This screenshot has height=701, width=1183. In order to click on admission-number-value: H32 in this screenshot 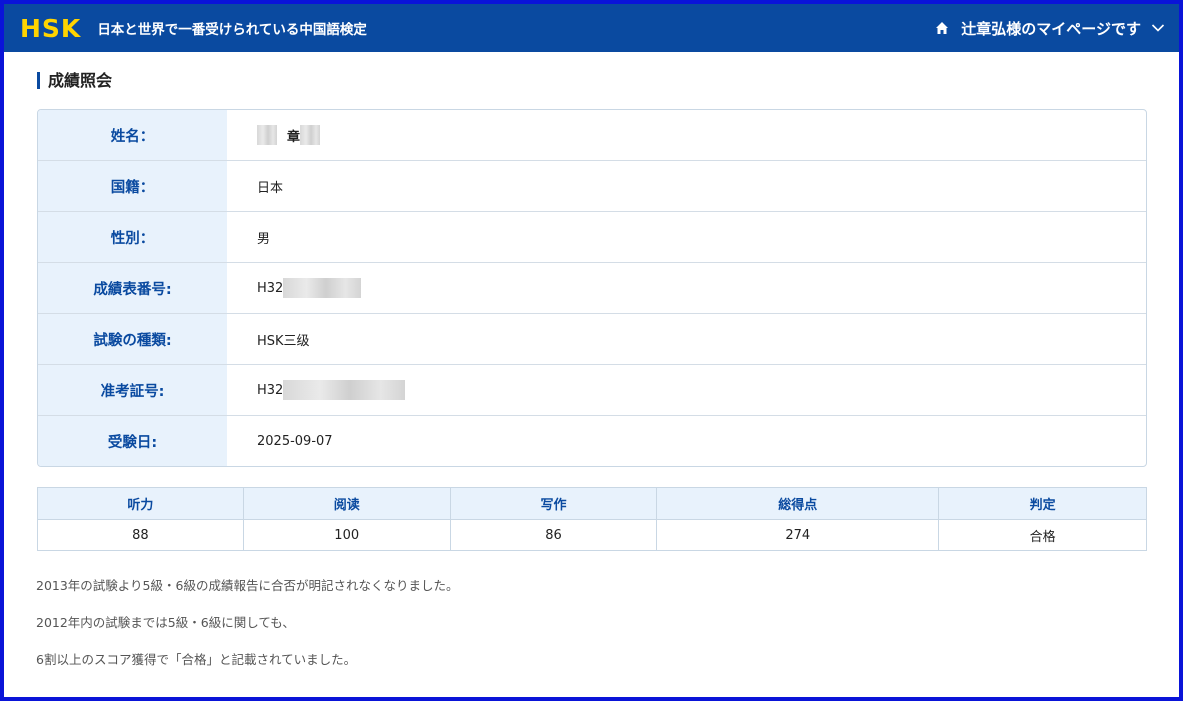, I will do `click(686, 390)`.